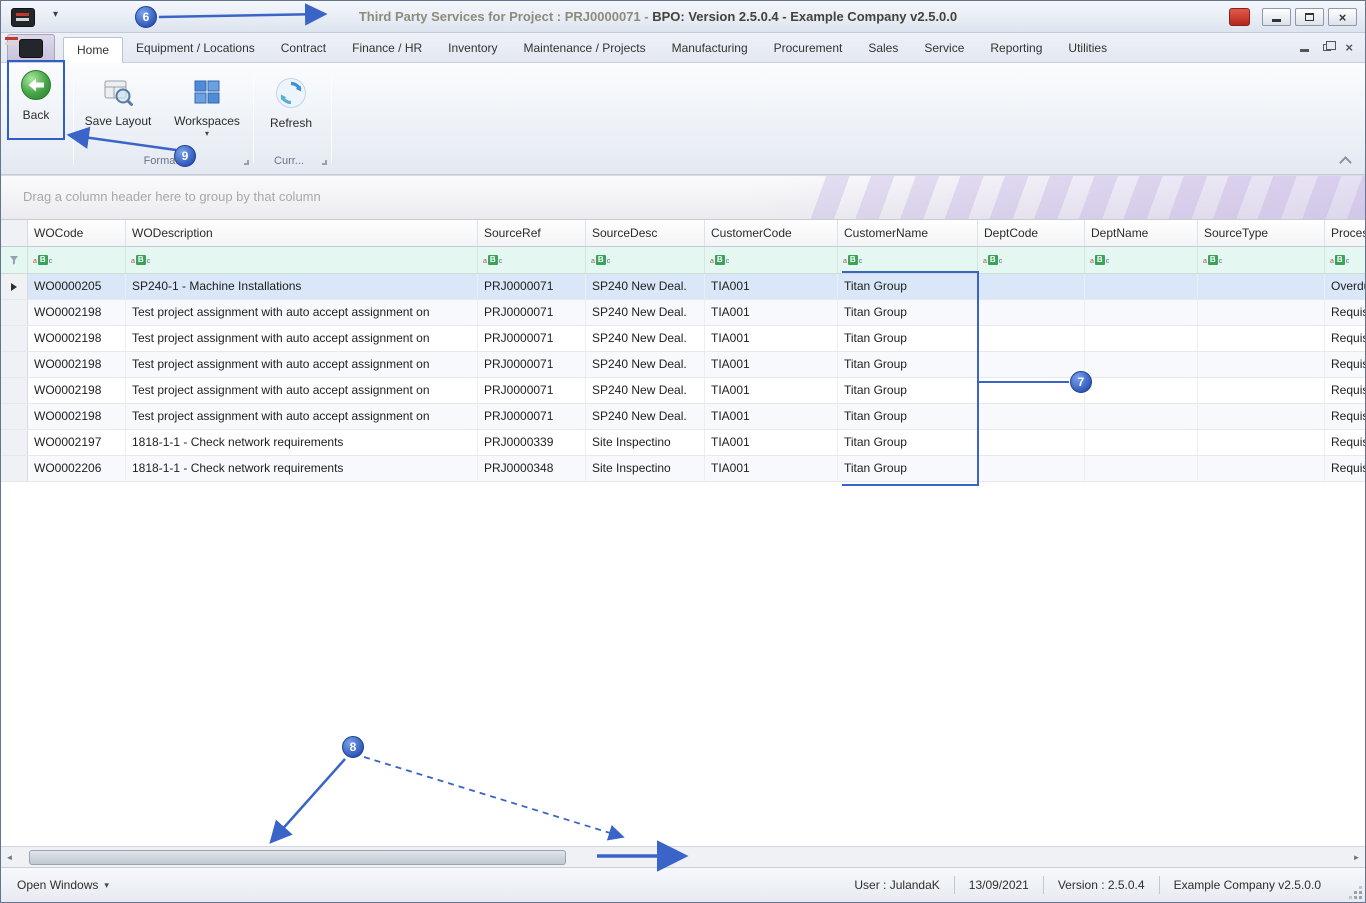 This screenshot has height=903, width=1366. What do you see at coordinates (710, 49) in the screenshot?
I see `tab-manufacturing: Manufacturing` at bounding box center [710, 49].